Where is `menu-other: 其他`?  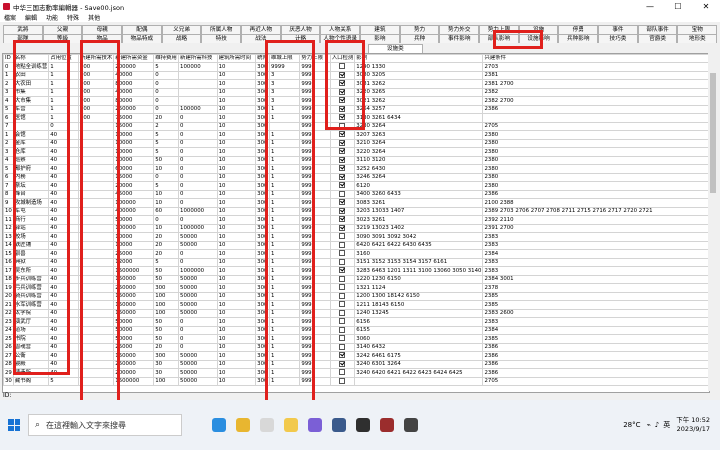 menu-other: 其他 is located at coordinates (94, 17).